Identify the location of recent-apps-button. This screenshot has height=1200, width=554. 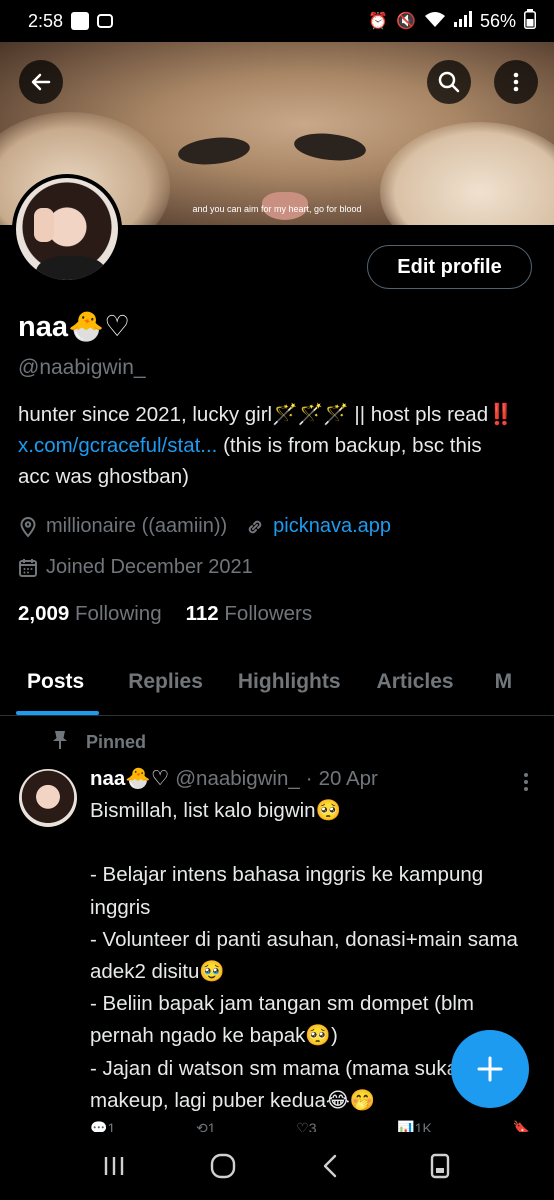
(114, 1166).